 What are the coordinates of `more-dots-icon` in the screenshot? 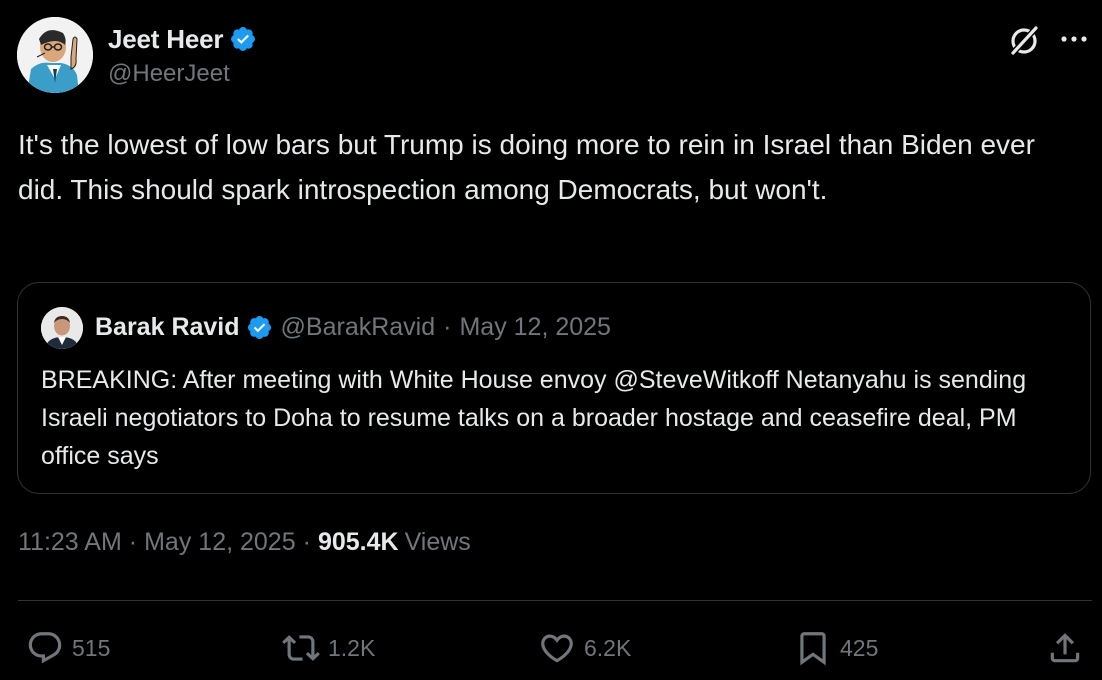 It's located at (1074, 39).